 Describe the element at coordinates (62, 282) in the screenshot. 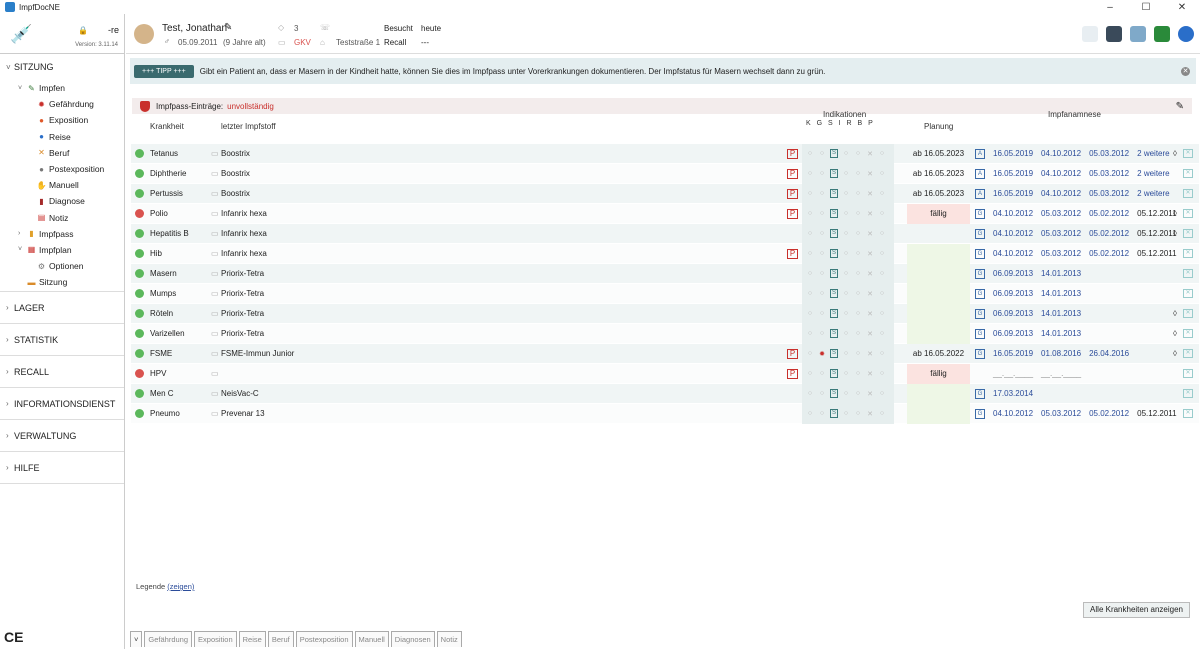

I see `tree-item-sitzung: ▬ Sitzung` at that location.